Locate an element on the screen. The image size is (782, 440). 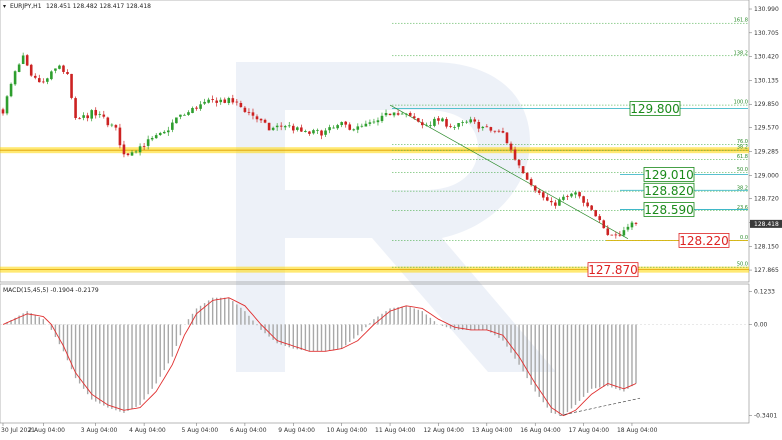
time-tick-label: 2 Aug 04:00 is located at coordinates (46, 430).